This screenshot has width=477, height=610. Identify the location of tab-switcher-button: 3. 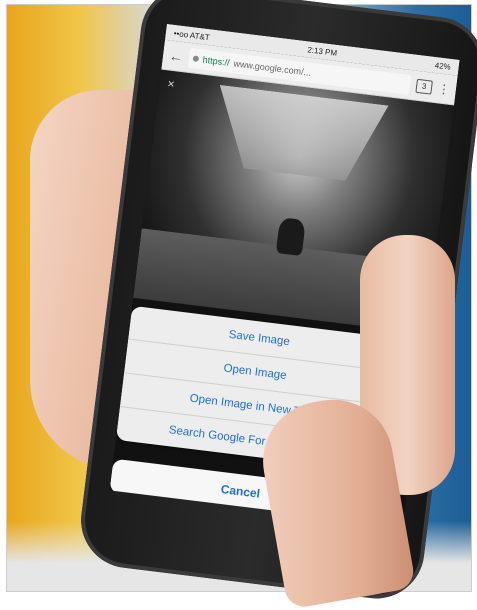
(424, 86).